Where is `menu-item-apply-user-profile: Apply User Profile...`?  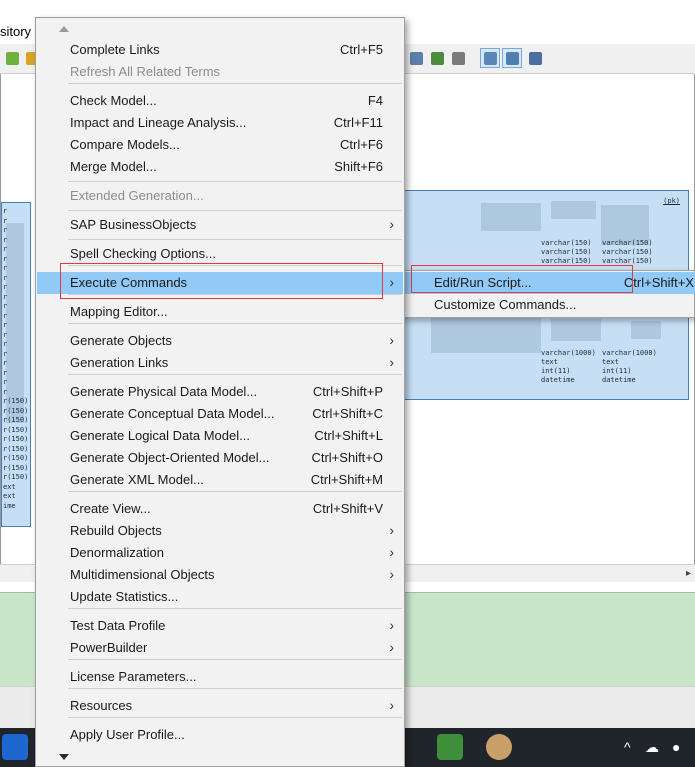 menu-item-apply-user-profile: Apply User Profile... is located at coordinates (220, 735).